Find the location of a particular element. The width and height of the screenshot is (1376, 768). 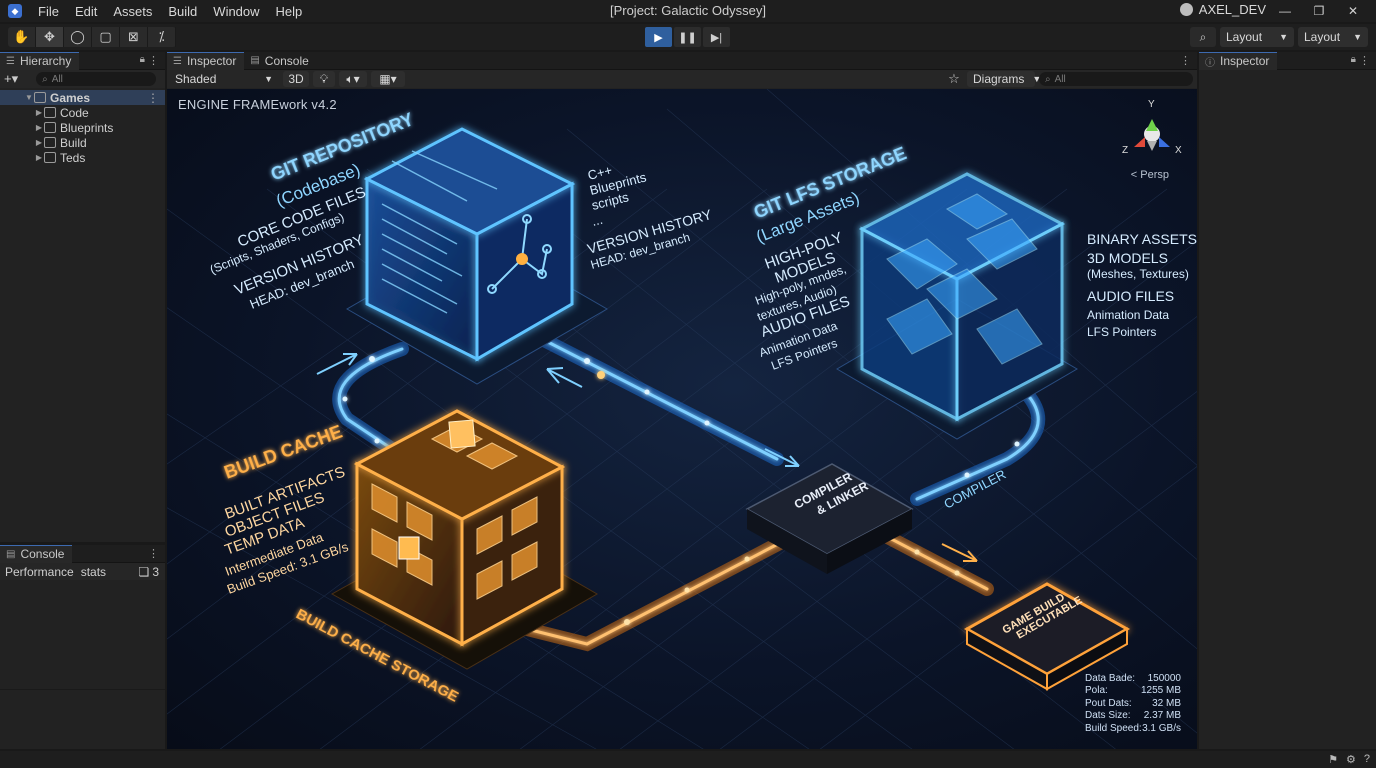

transform-icon: ⊠ is located at coordinates (134, 37).